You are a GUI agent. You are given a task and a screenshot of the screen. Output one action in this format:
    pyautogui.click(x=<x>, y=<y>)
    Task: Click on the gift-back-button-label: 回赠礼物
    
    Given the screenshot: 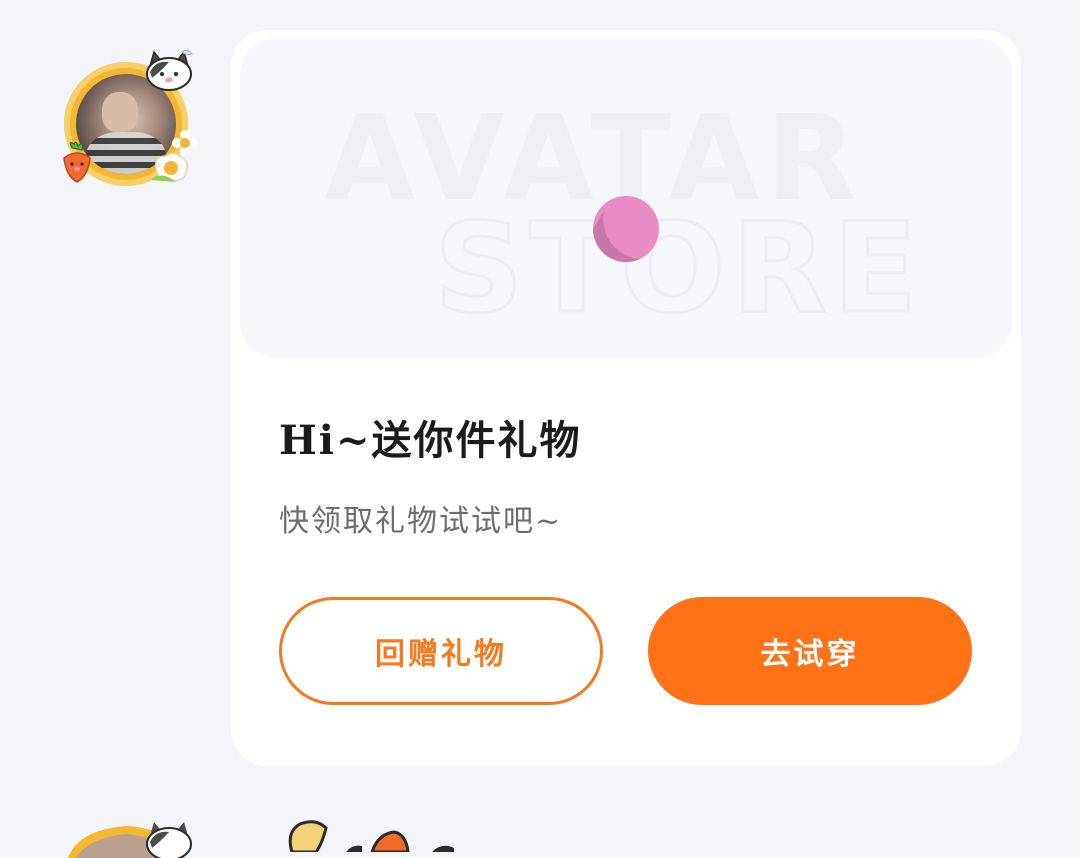 What is the action you would take?
    pyautogui.click(x=441, y=654)
    